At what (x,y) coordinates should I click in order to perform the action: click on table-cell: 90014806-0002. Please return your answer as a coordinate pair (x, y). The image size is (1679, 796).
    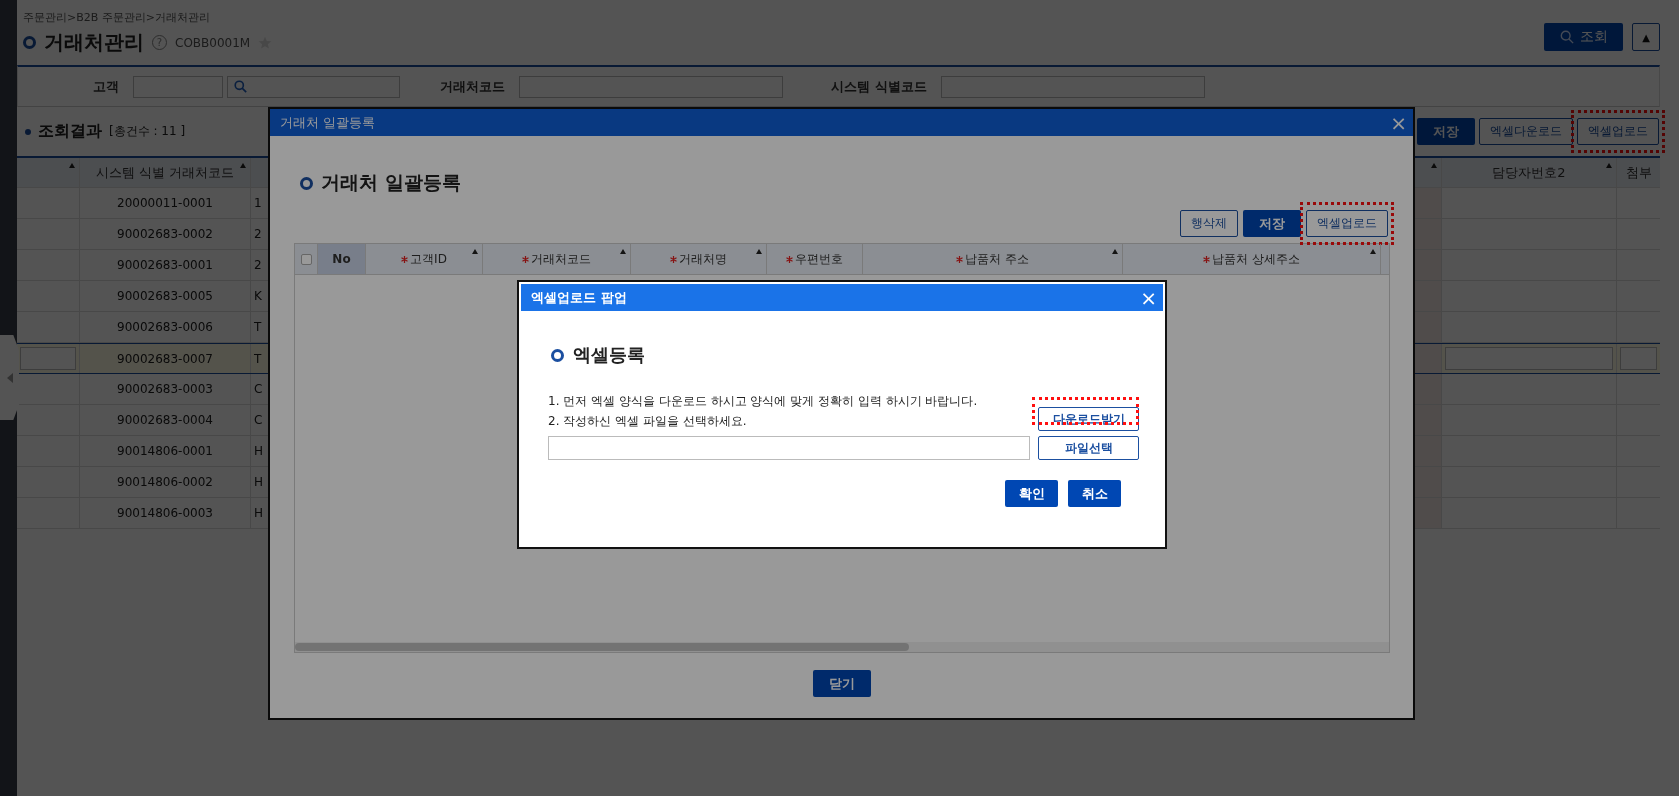
    Looking at the image, I should click on (165, 482).